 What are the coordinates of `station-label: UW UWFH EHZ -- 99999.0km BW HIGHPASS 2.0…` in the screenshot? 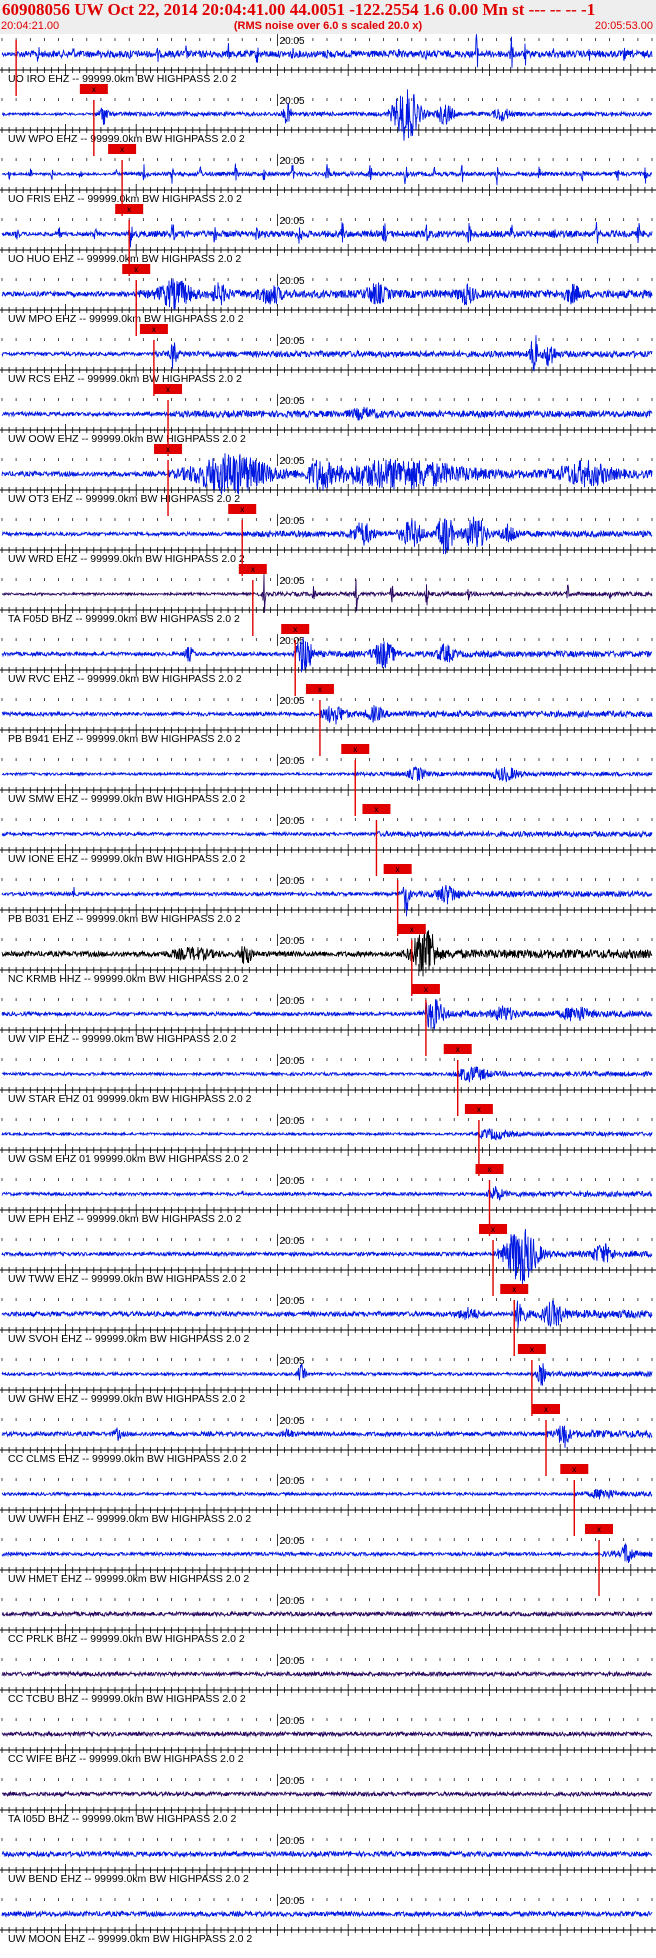 It's located at (129, 1519).